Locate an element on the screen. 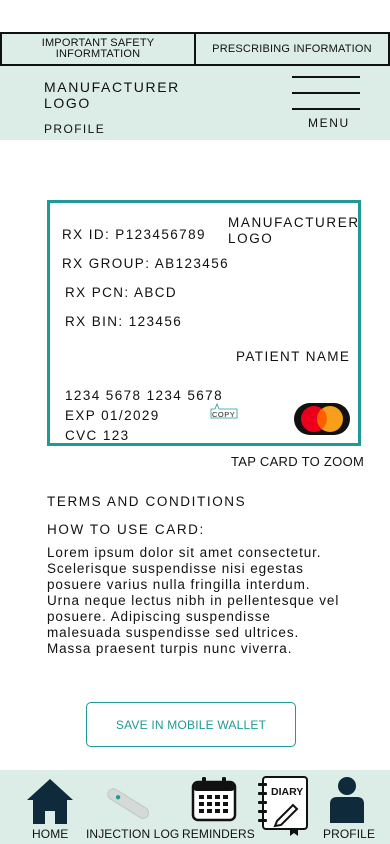  app-header: MANUFACTURER LOGO PROFILE MENU is located at coordinates (195, 103).